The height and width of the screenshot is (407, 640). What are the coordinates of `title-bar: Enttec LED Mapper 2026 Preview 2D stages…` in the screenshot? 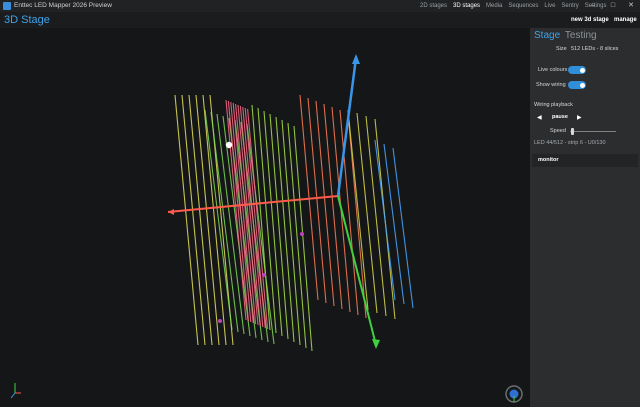 It's located at (320, 6).